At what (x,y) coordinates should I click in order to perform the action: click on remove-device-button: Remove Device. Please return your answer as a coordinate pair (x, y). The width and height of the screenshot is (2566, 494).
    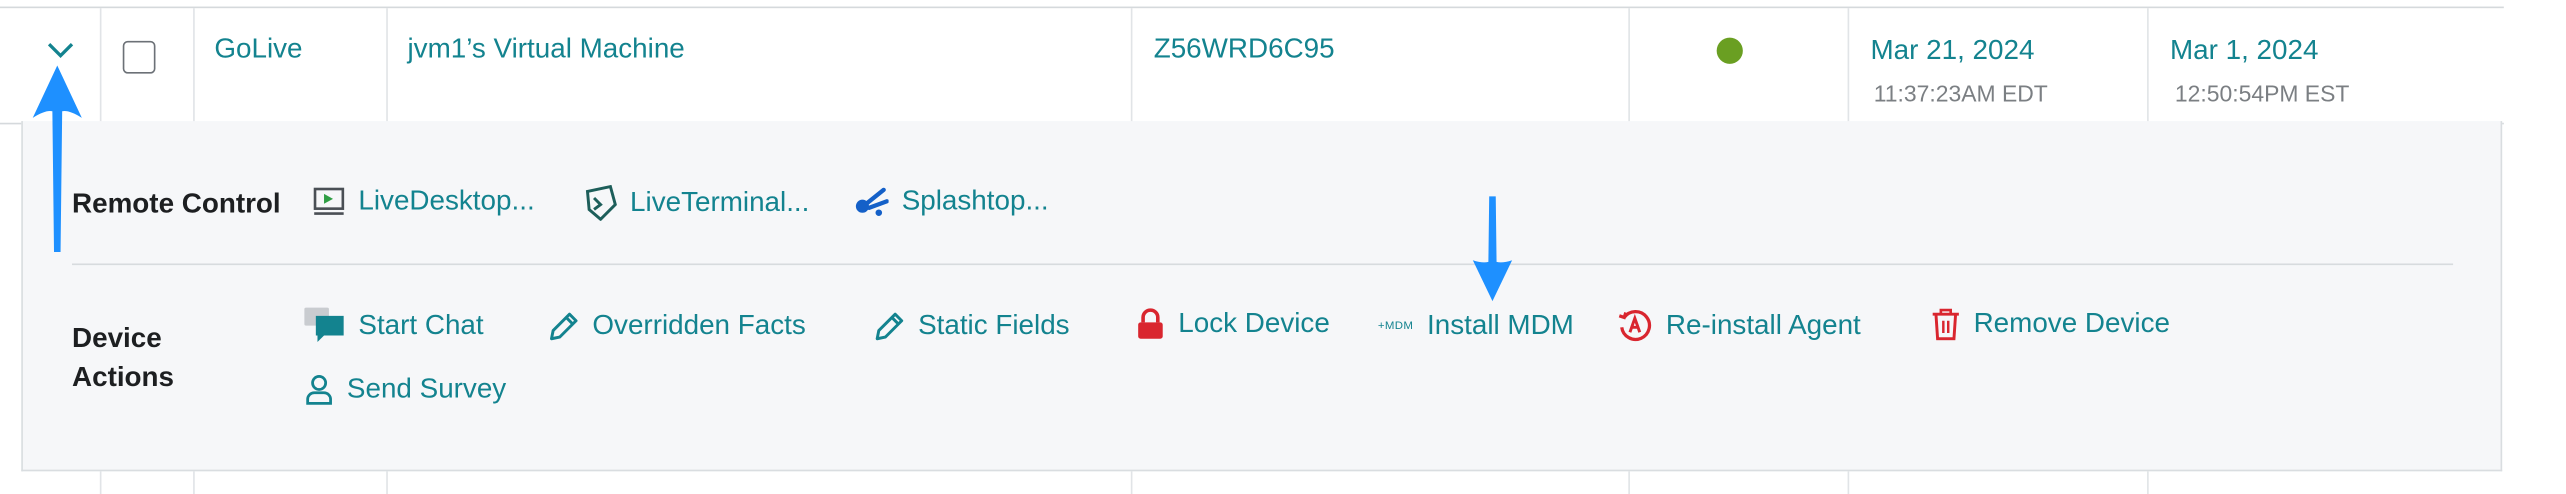
    Looking at the image, I should click on (2050, 324).